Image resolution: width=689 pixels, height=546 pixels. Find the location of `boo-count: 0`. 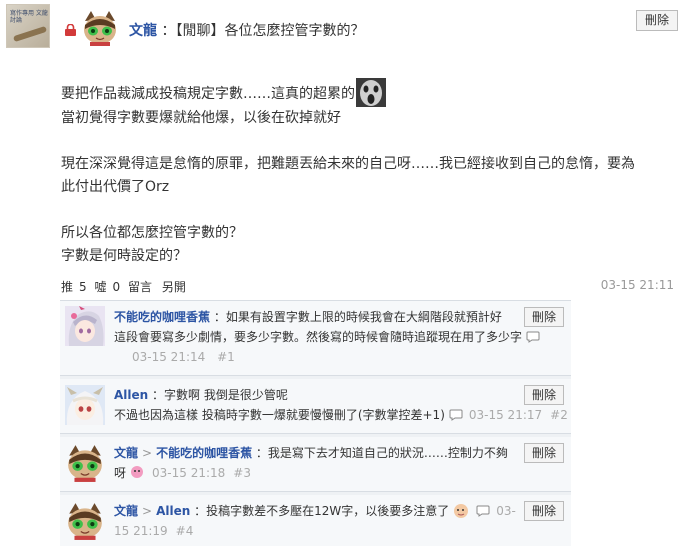

boo-count: 0 is located at coordinates (116, 287).